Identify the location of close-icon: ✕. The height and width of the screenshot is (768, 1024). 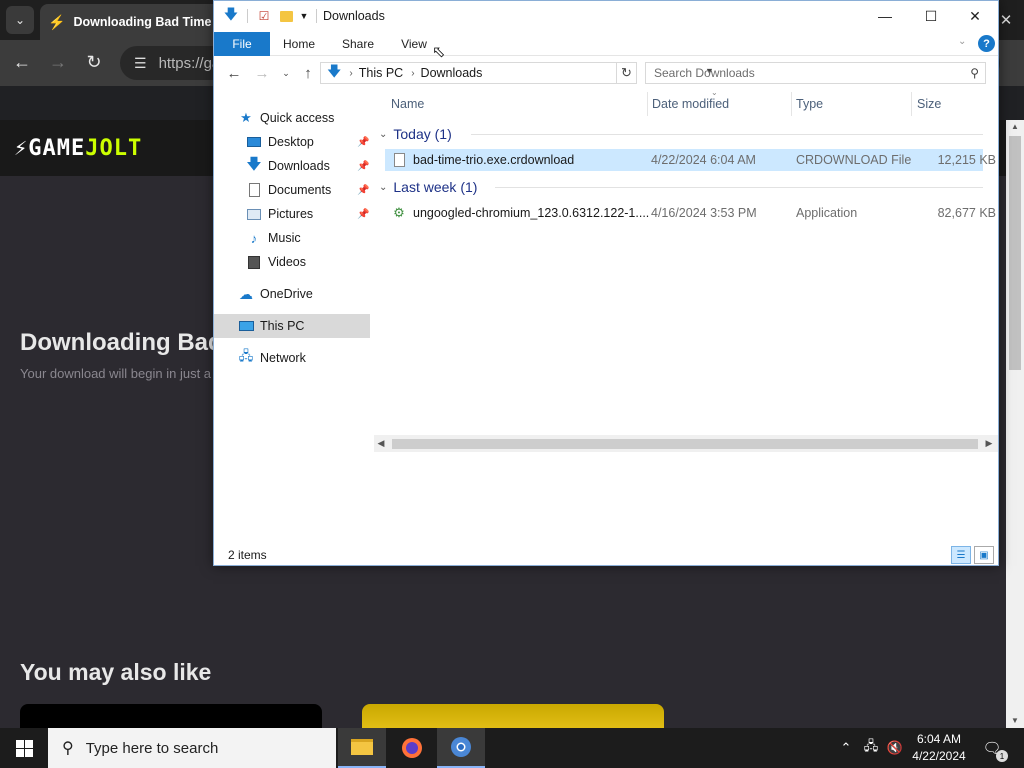
(975, 16).